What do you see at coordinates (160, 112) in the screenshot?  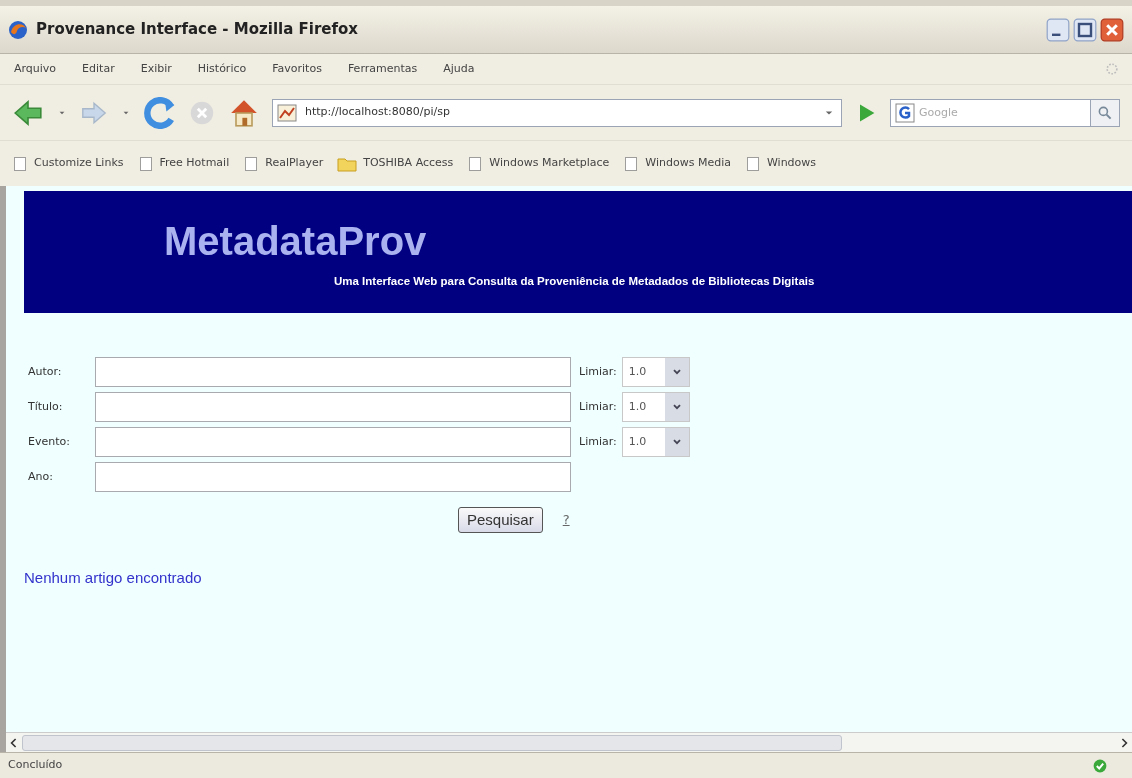 I see `reload-icon` at bounding box center [160, 112].